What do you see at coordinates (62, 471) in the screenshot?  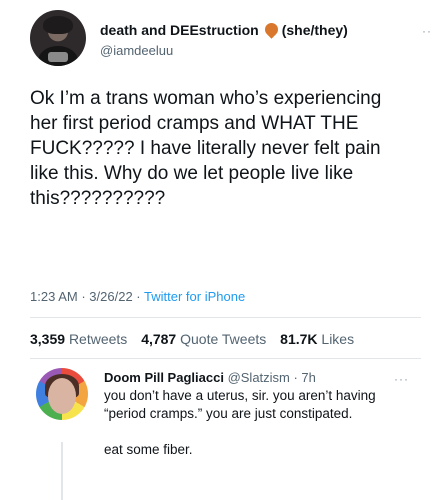 I see `thread-connector-line` at bounding box center [62, 471].